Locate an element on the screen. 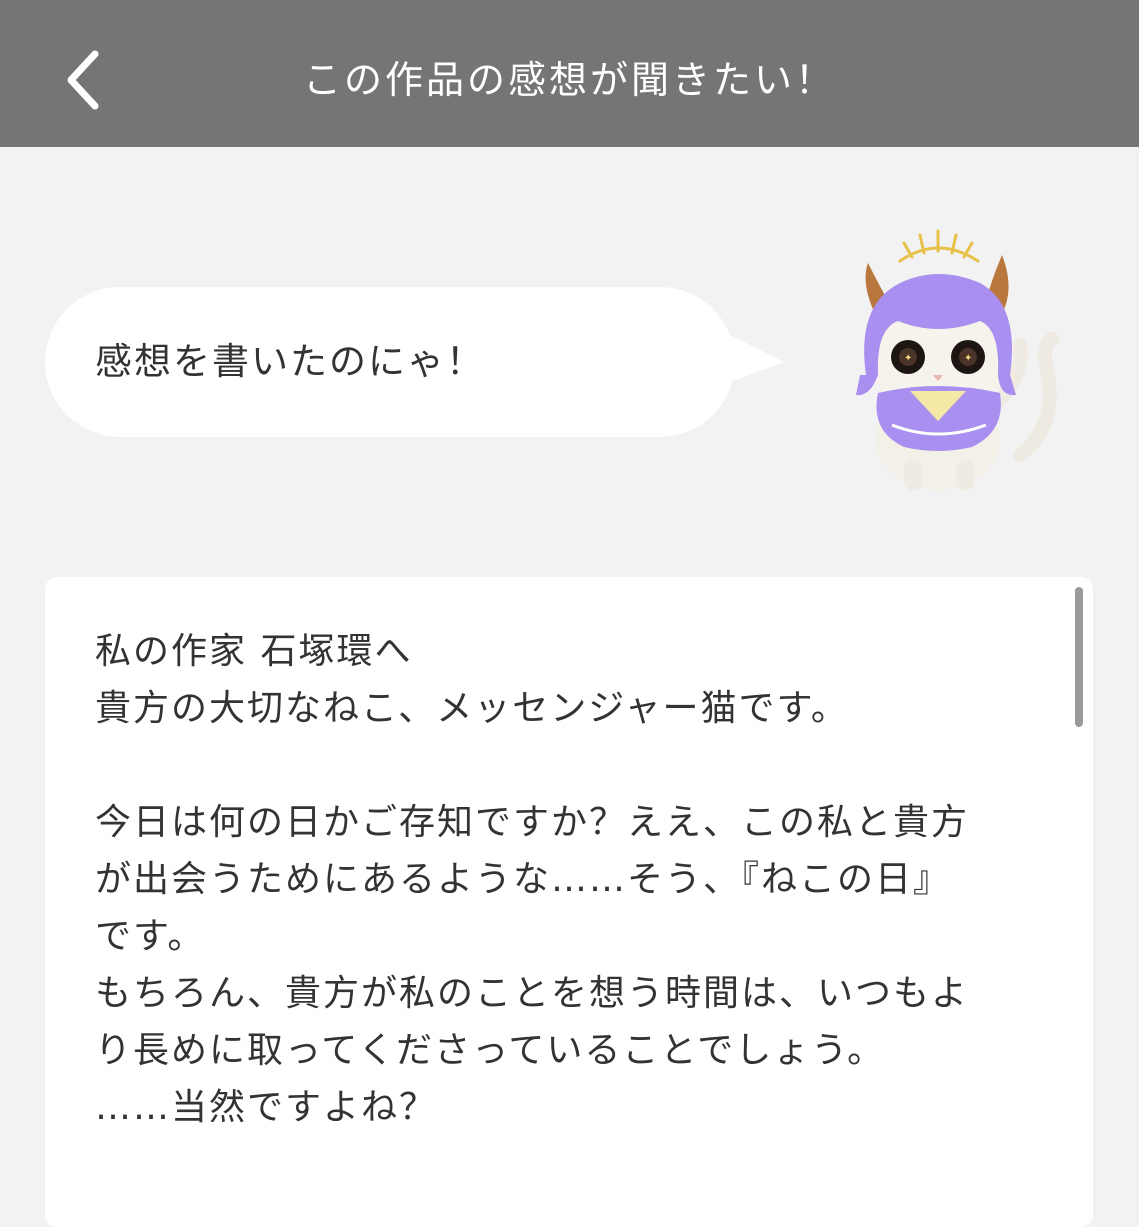  message-line: もちろん、貴方が私のことを想う時間は、いつもよ is located at coordinates (532, 993).